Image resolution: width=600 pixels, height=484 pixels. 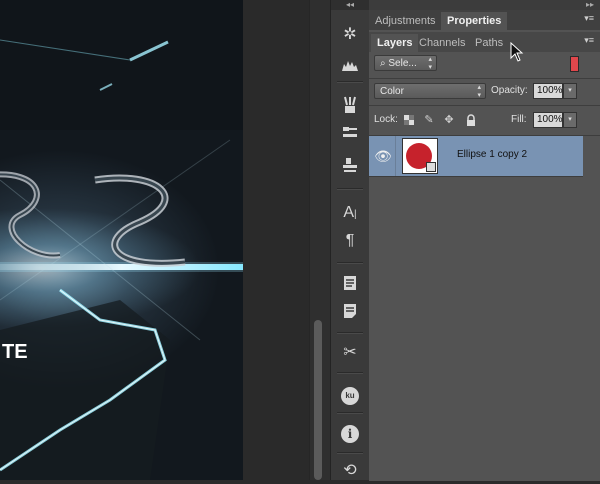 What do you see at coordinates (350, 133) in the screenshot?
I see `tool-presets-icon` at bounding box center [350, 133].